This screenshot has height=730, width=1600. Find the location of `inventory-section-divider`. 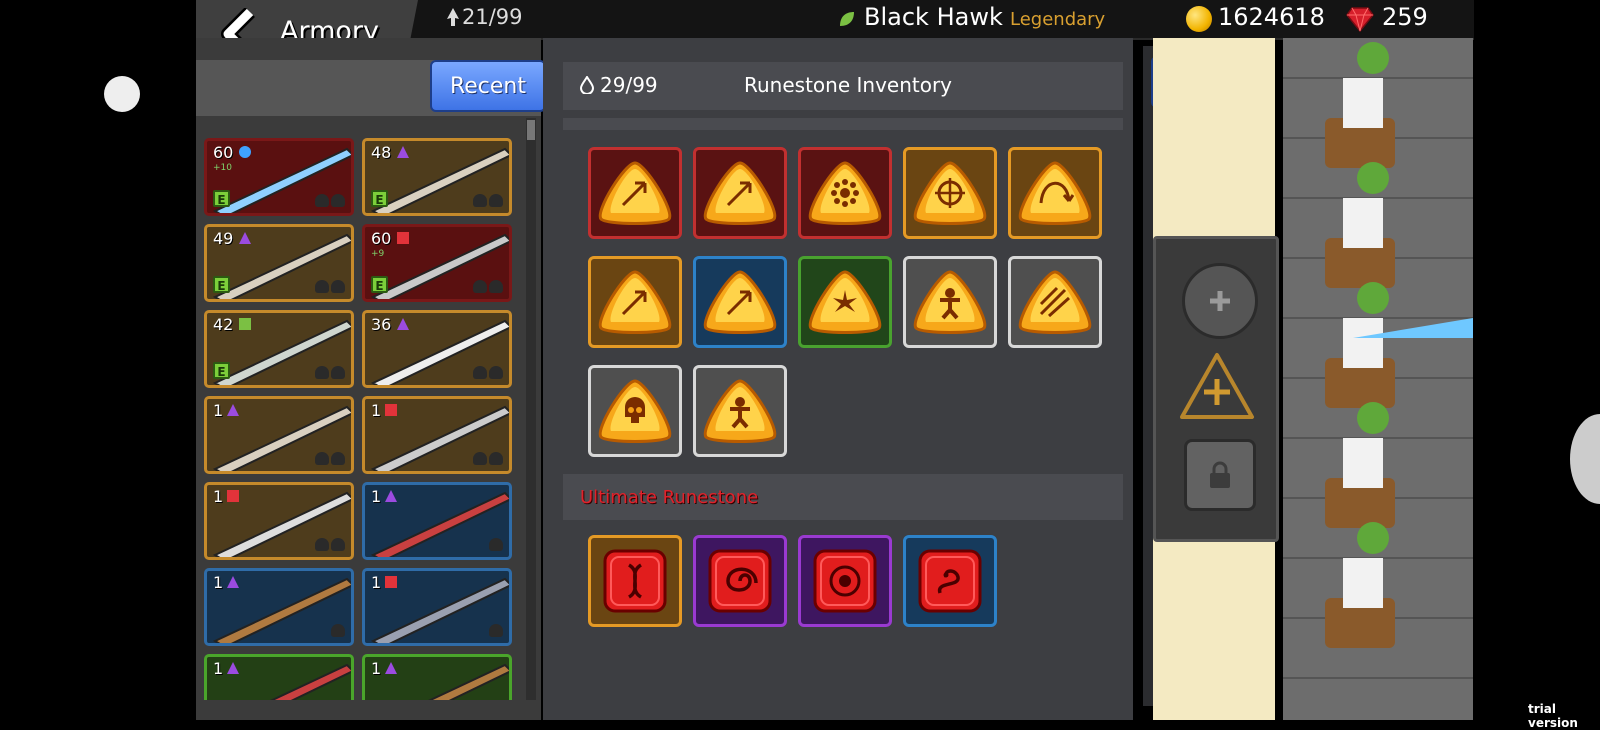

inventory-section-divider is located at coordinates (843, 124).